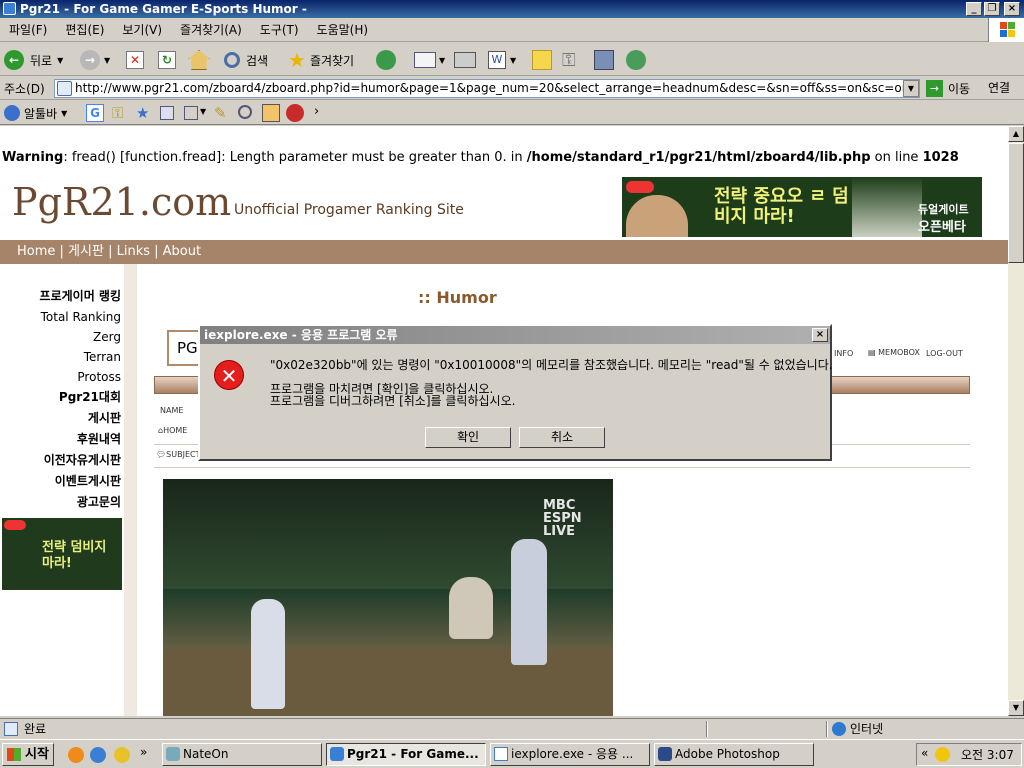  I want to click on printer-icon, so click(465, 60).